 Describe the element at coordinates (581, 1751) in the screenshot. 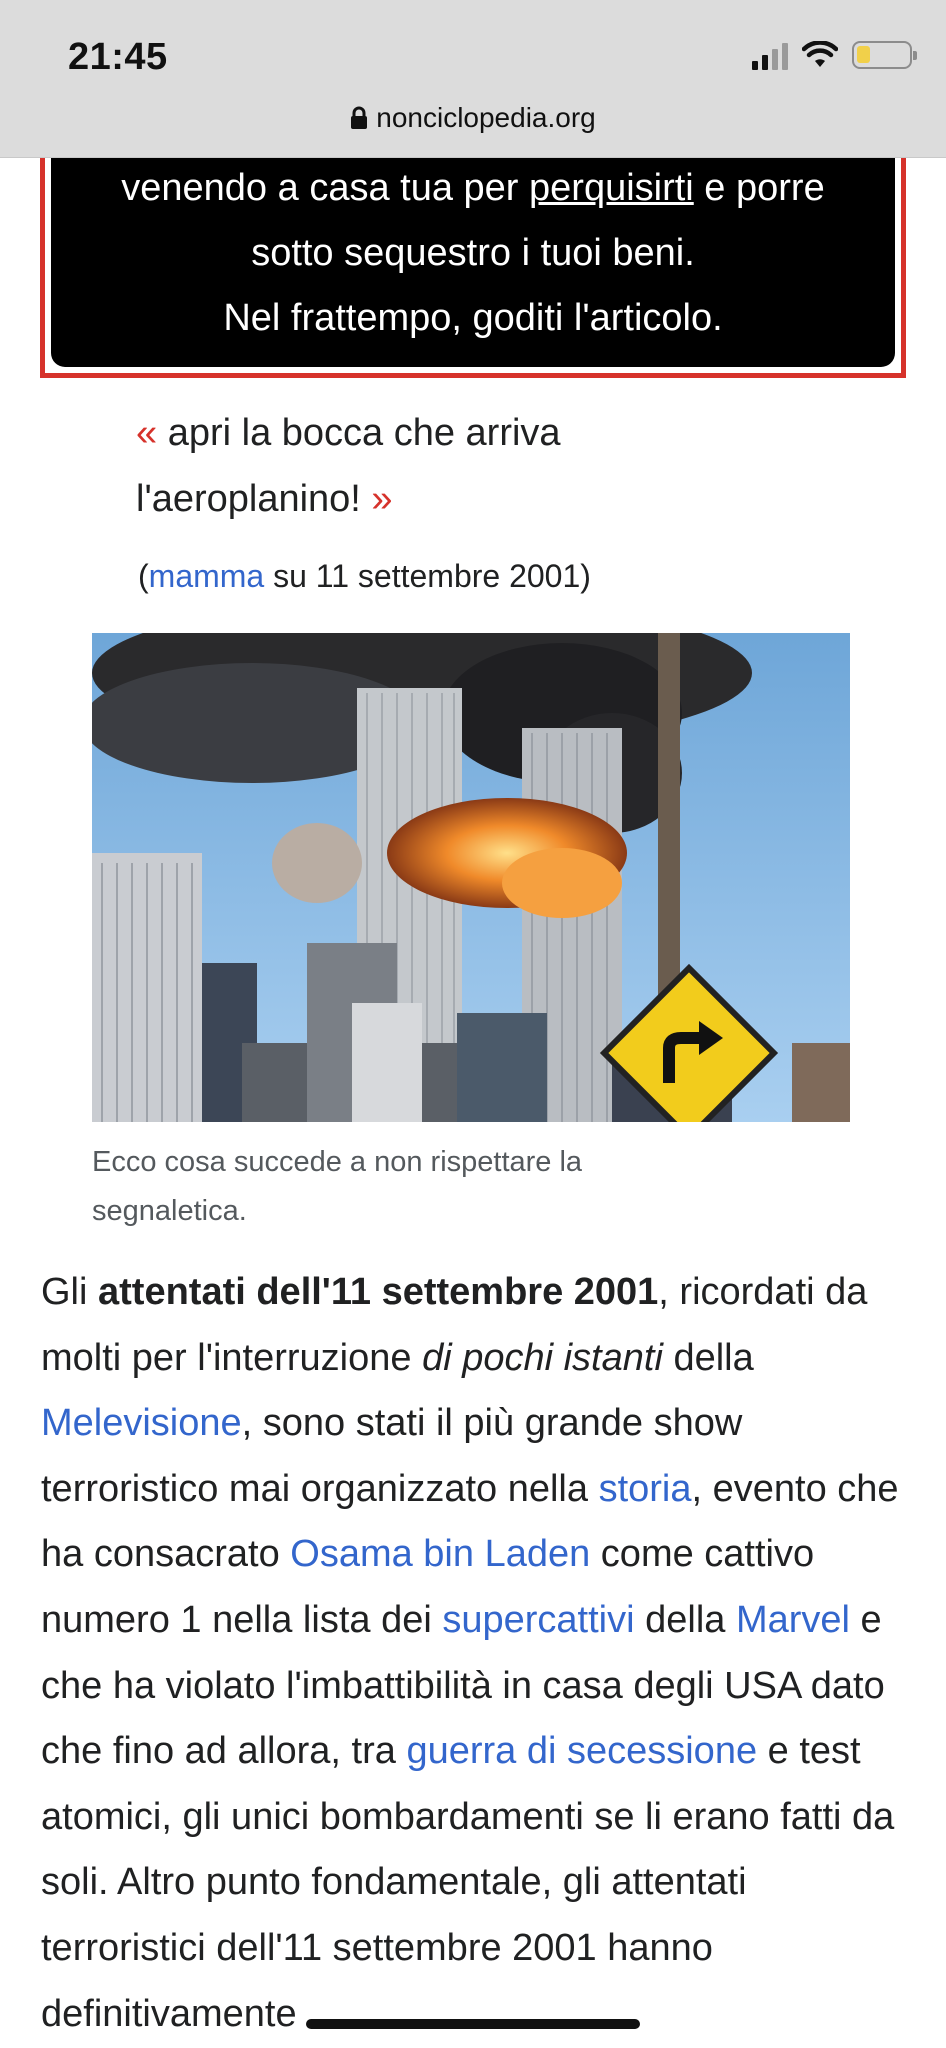

I see `guerra-di-secessione-link: guerra di secessione` at that location.